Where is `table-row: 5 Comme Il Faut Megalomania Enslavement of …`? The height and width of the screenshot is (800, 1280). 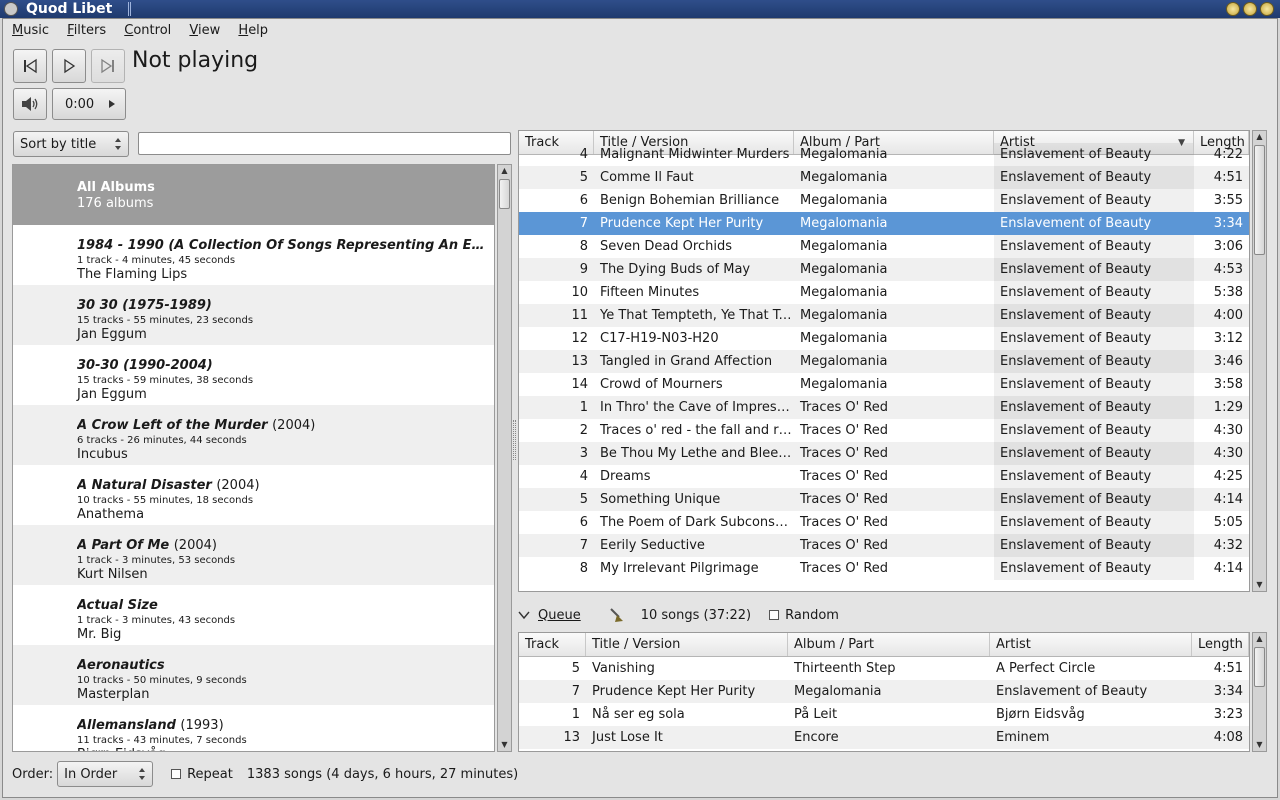 table-row: 5 Comme Il Faut Megalomania Enslavement of … is located at coordinates (884, 177).